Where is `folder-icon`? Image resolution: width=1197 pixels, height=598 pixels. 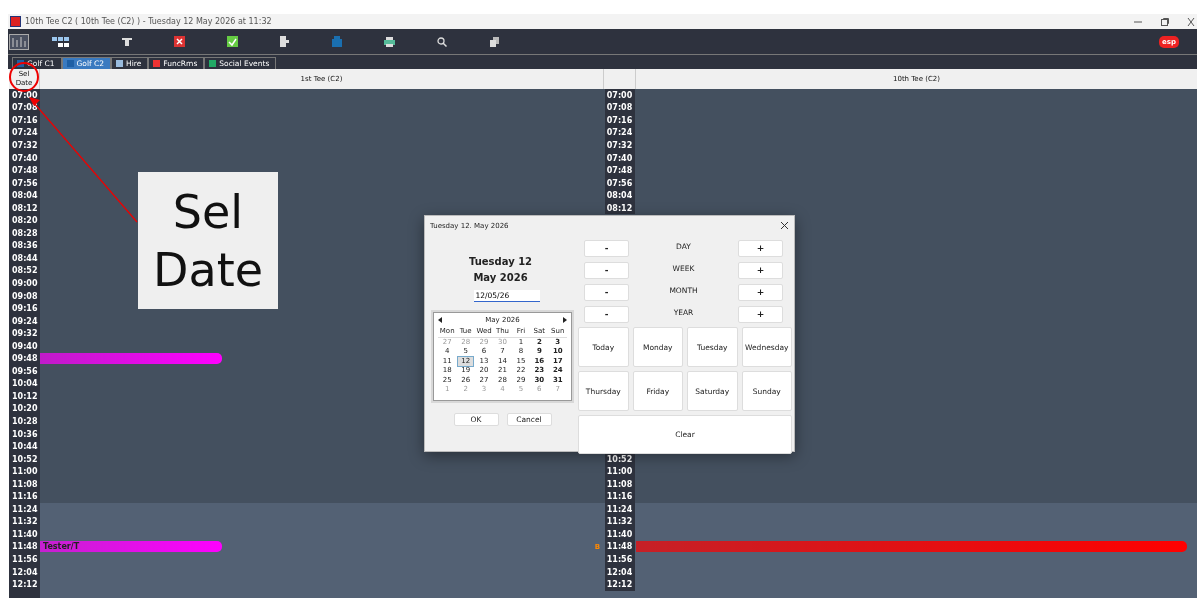 folder-icon is located at coordinates (337, 41).